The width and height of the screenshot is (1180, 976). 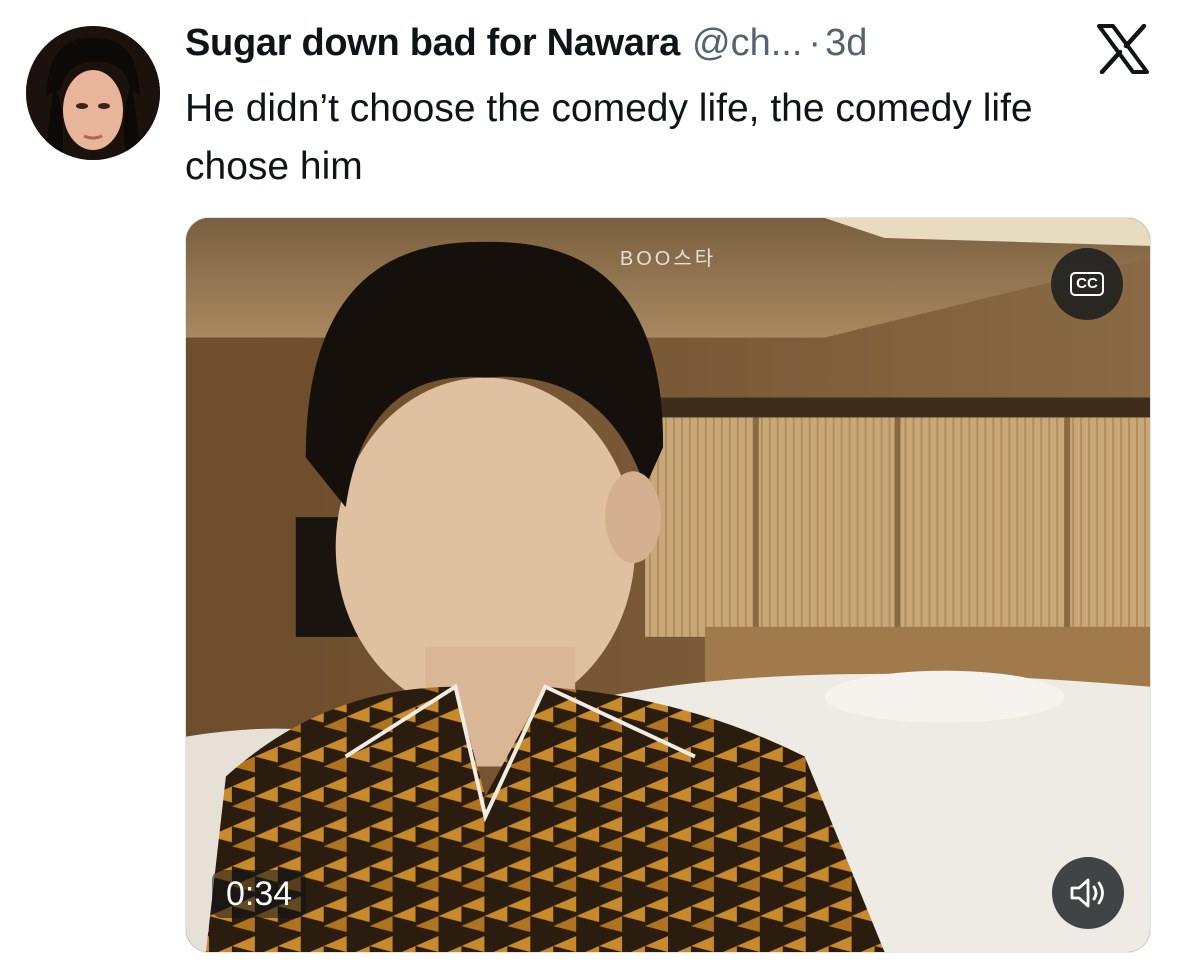 I want to click on author-avatar, so click(x=93, y=93).